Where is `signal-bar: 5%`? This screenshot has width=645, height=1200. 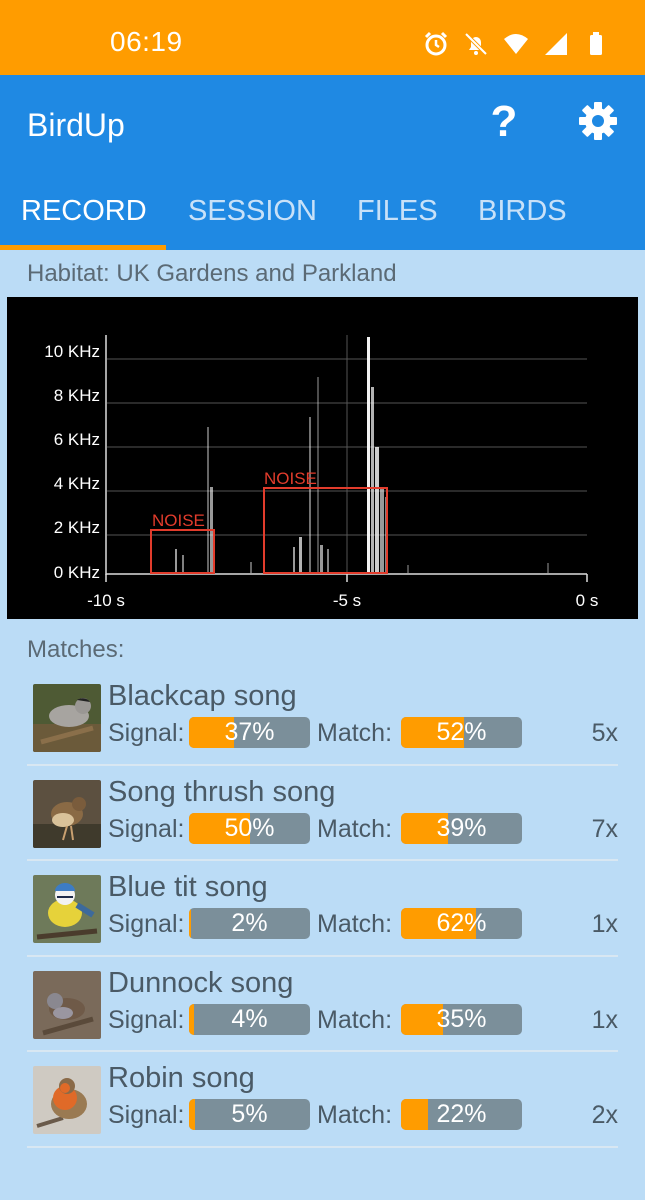 signal-bar: 5% is located at coordinates (249, 1114).